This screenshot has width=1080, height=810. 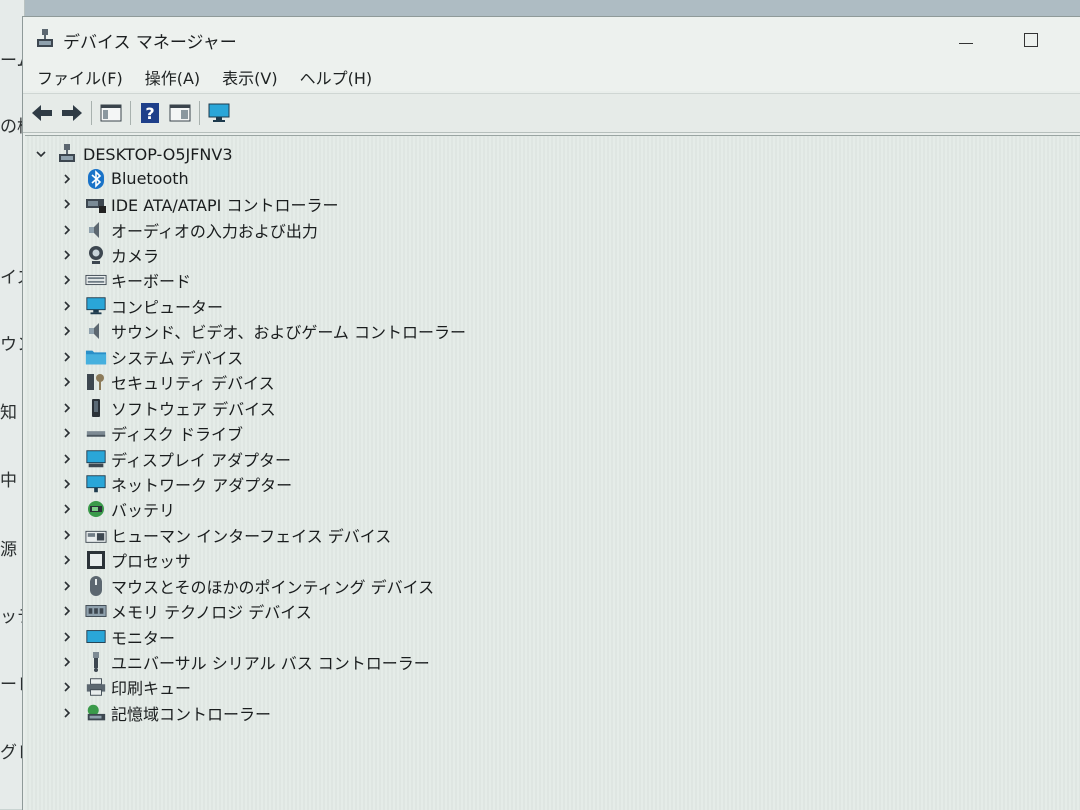 What do you see at coordinates (133, 154) in the screenshot?
I see `tree-root-computer: DESKTOP-O5JFNV3` at bounding box center [133, 154].